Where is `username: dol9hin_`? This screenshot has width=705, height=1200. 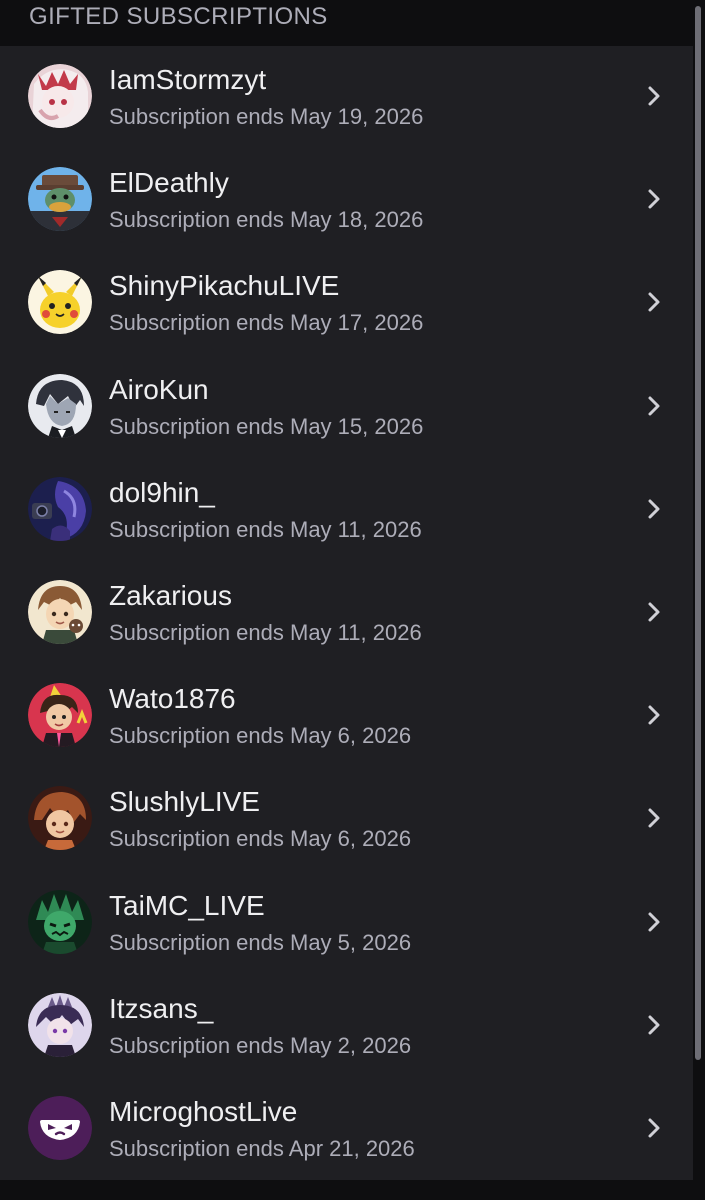 username: dol9hin_ is located at coordinates (162, 492).